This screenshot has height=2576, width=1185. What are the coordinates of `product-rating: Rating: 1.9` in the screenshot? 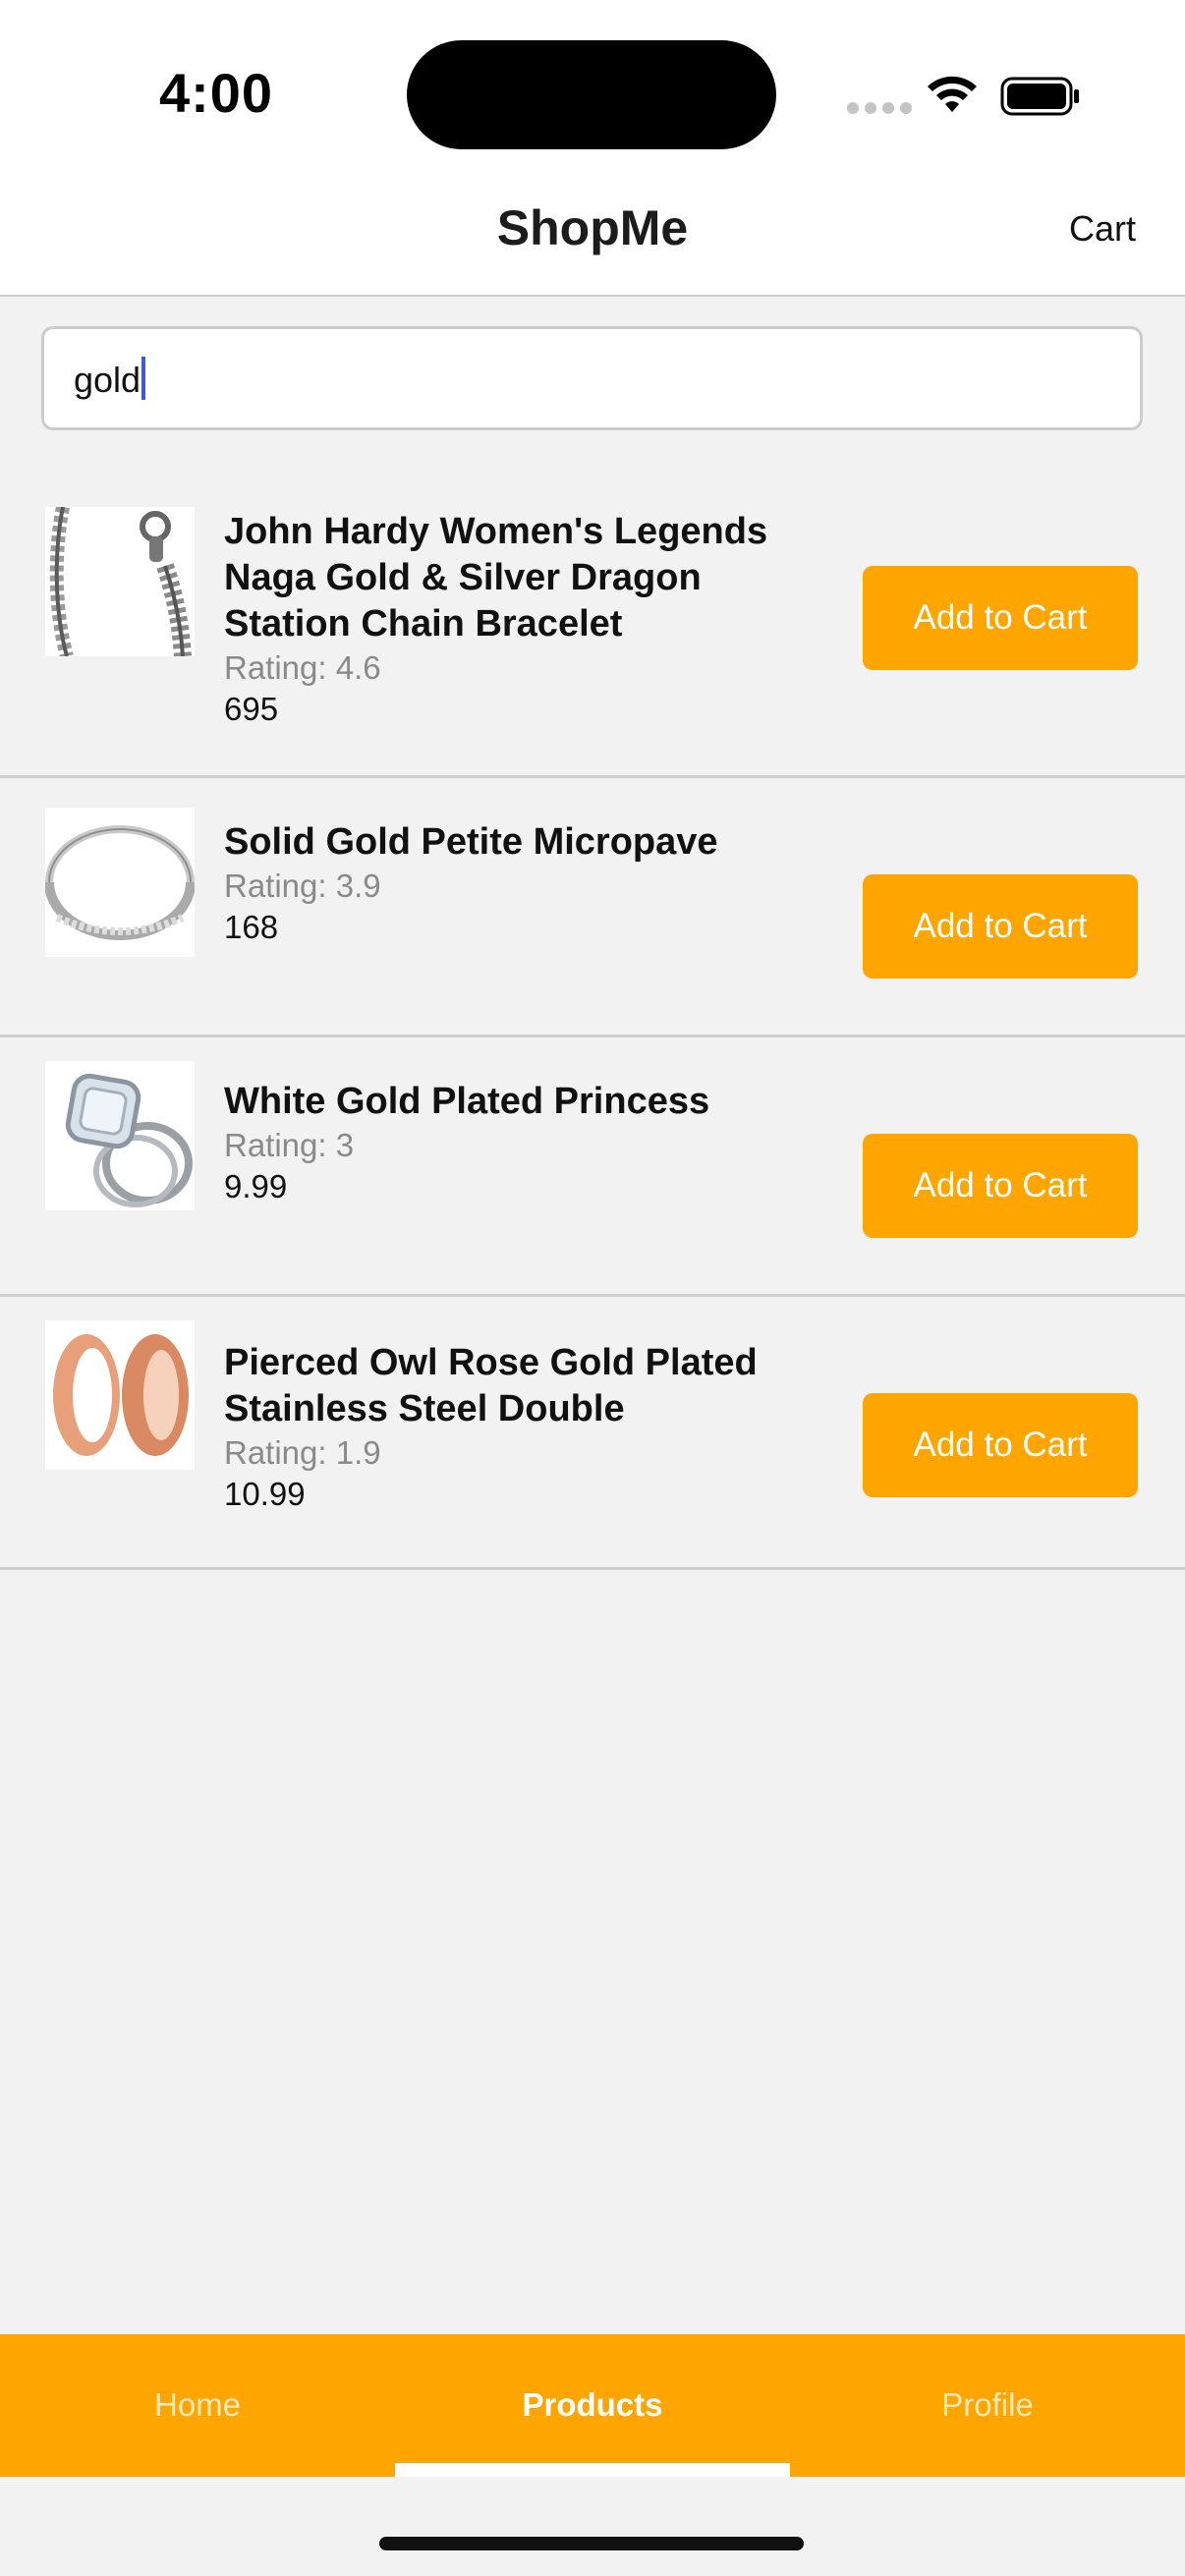 It's located at (303, 1452).